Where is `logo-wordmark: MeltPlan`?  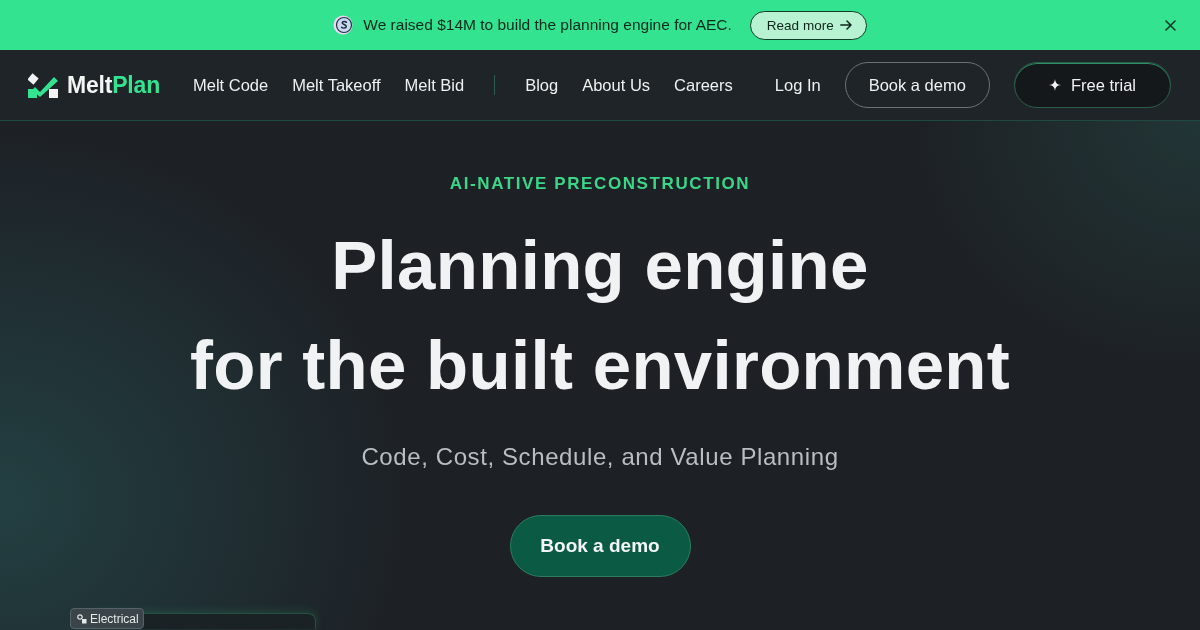
logo-wordmark: MeltPlan is located at coordinates (113, 85).